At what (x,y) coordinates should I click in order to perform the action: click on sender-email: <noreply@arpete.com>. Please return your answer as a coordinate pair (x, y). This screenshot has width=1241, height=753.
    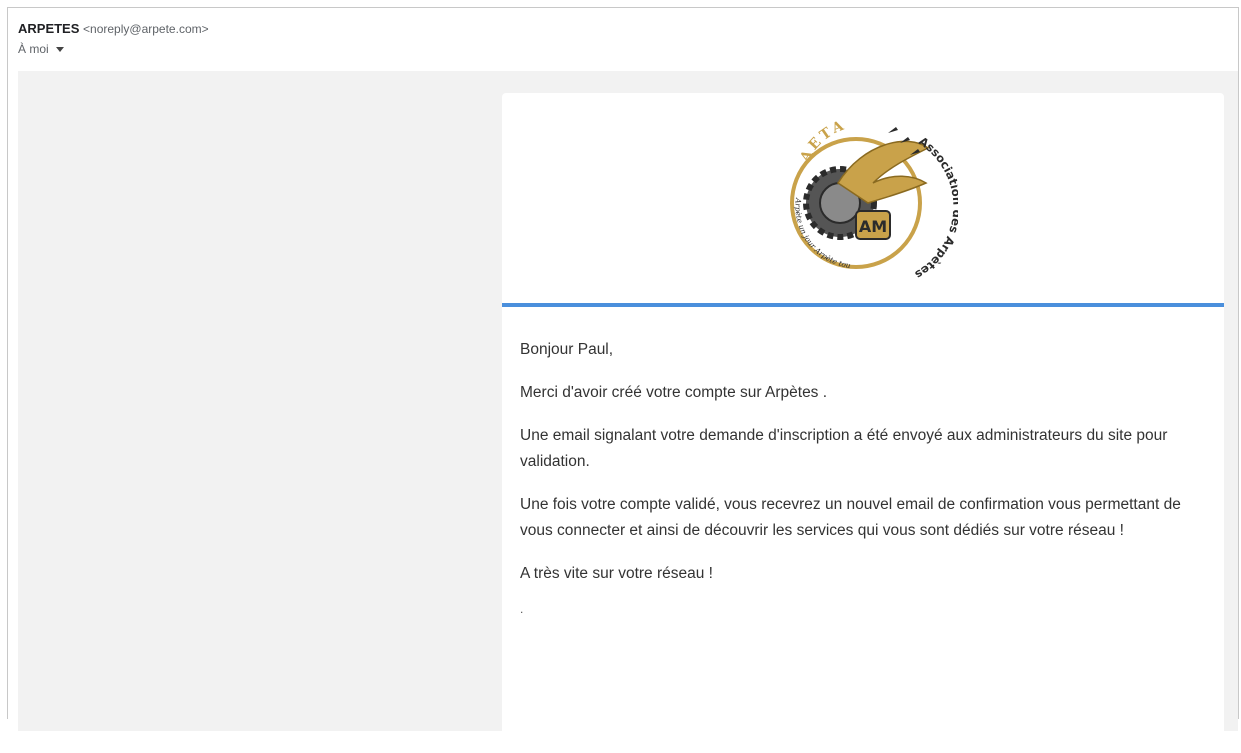
    Looking at the image, I should click on (146, 29).